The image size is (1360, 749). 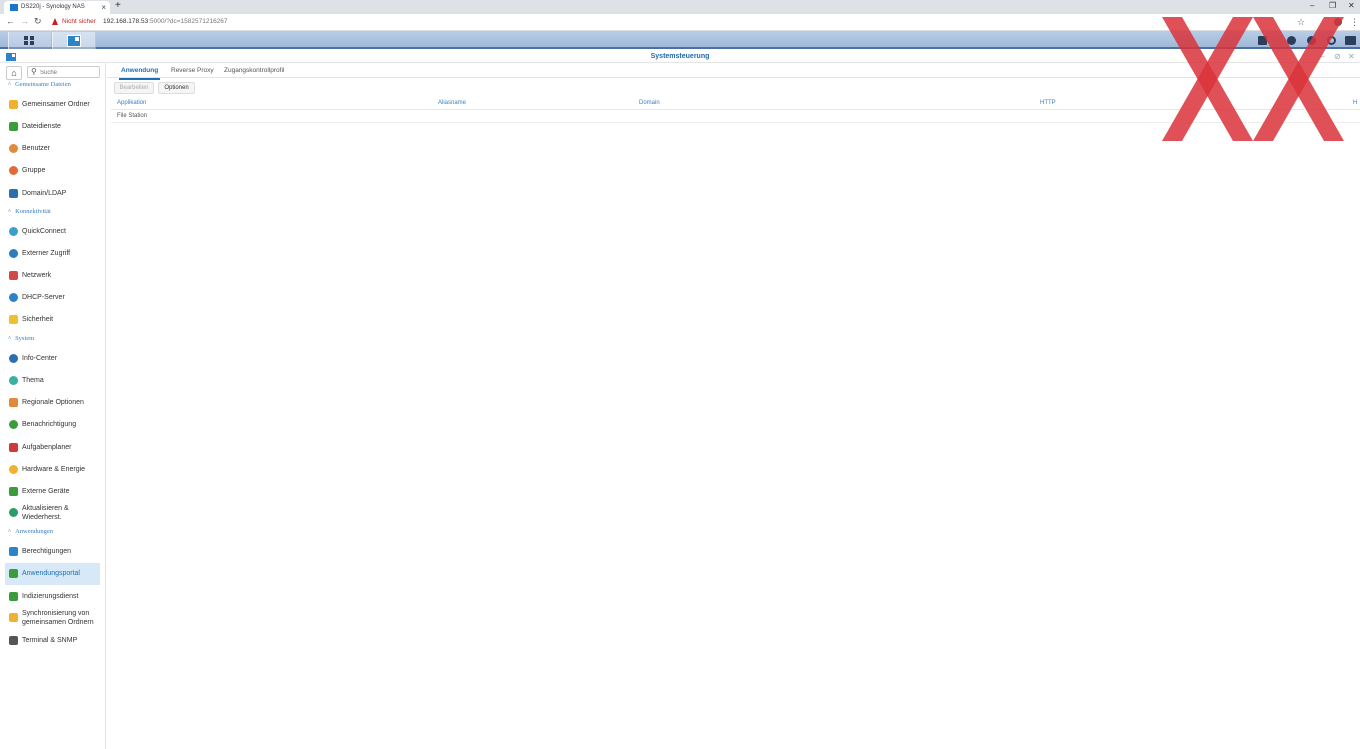 What do you see at coordinates (52, 491) in the screenshot?
I see `sidebar-item-external-devices: Externe Geräte` at bounding box center [52, 491].